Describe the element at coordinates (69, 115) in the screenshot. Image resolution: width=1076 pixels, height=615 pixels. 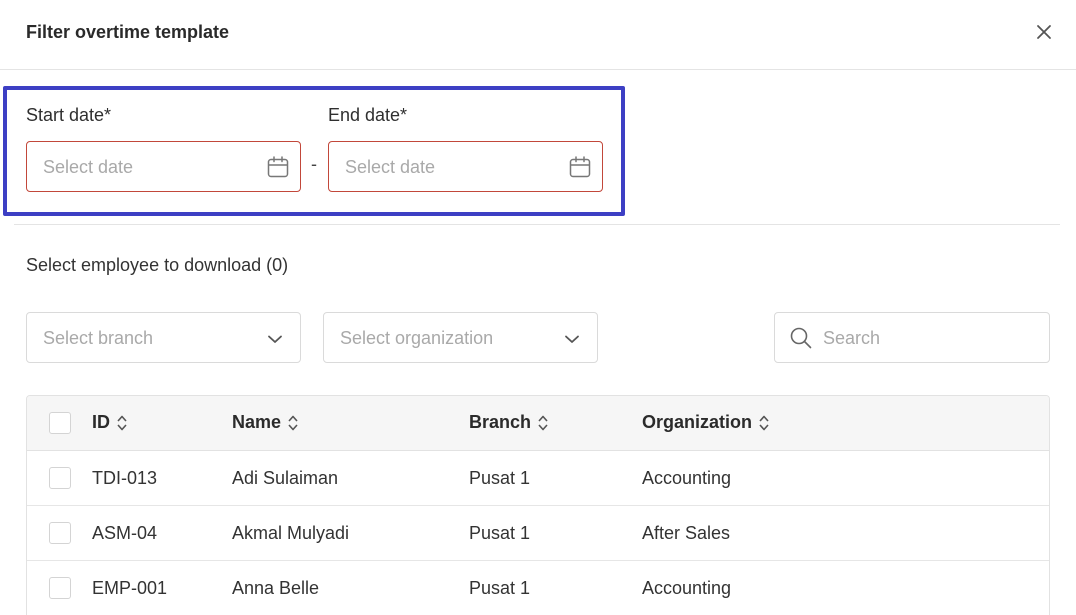
I see `start-date-label: Start date*` at that location.